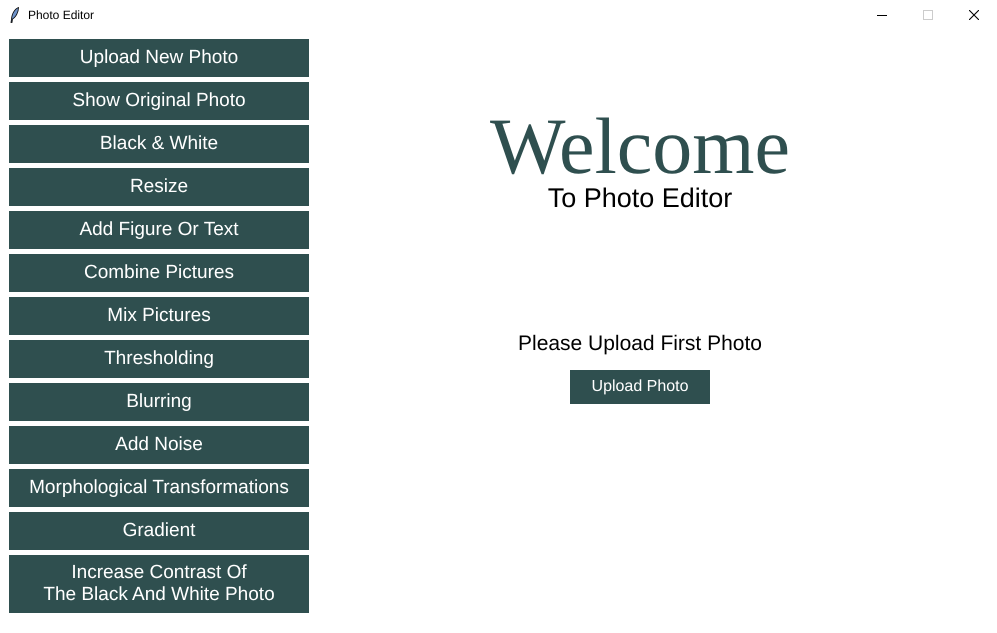 The height and width of the screenshot is (633, 997). Describe the element at coordinates (61, 15) in the screenshot. I see `window-title: Photo Editor` at that location.